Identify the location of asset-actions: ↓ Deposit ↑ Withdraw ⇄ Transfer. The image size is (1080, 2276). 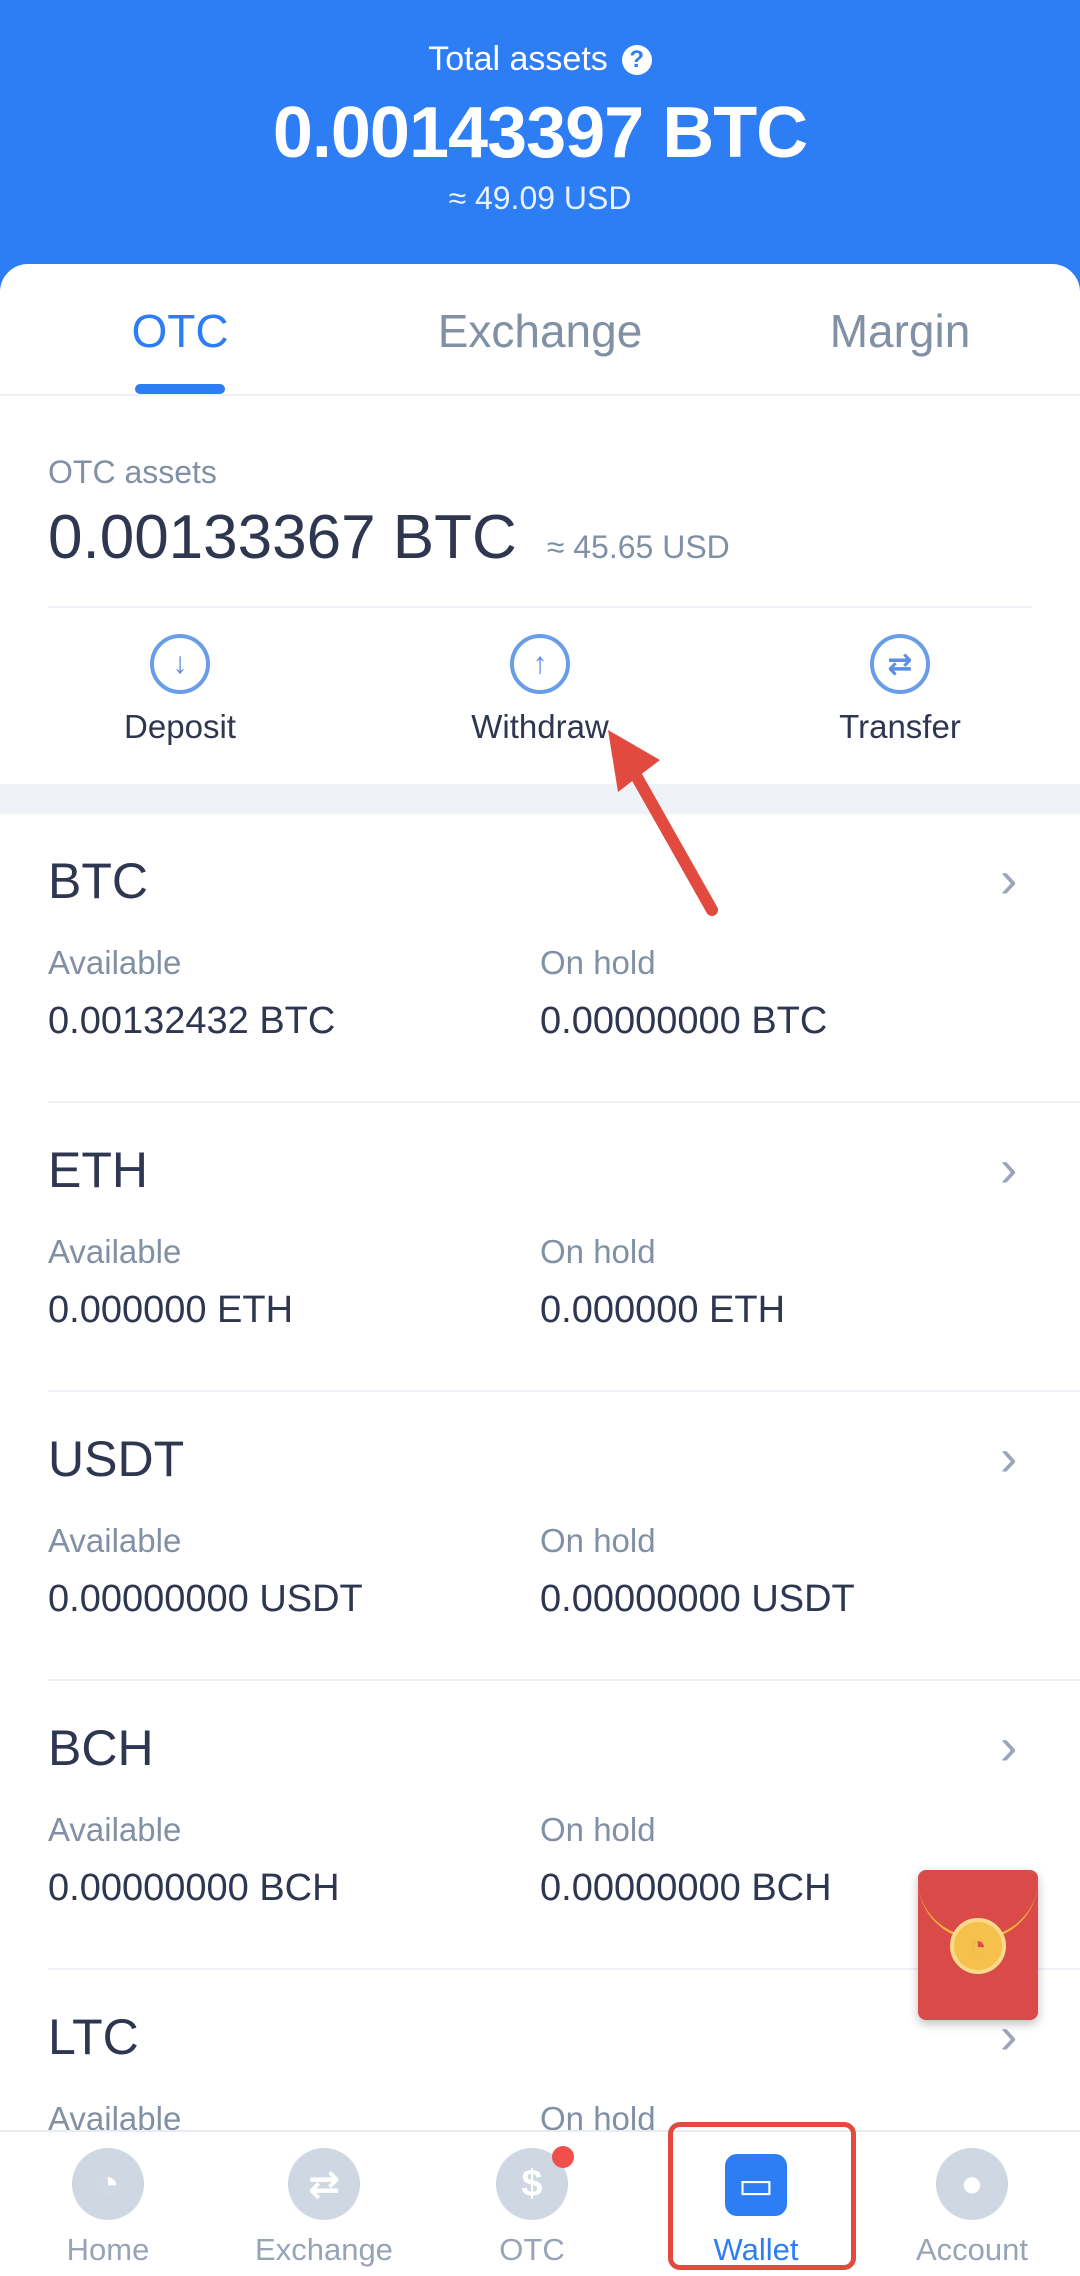
(540, 694).